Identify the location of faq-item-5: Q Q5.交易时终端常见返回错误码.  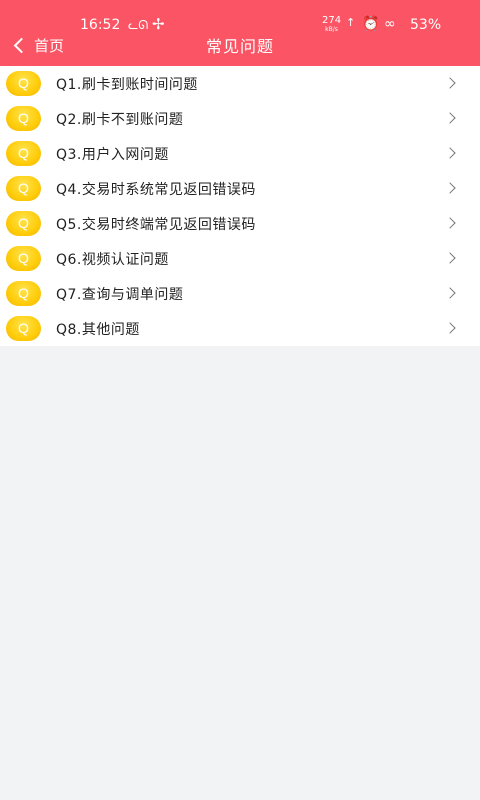
(240, 223).